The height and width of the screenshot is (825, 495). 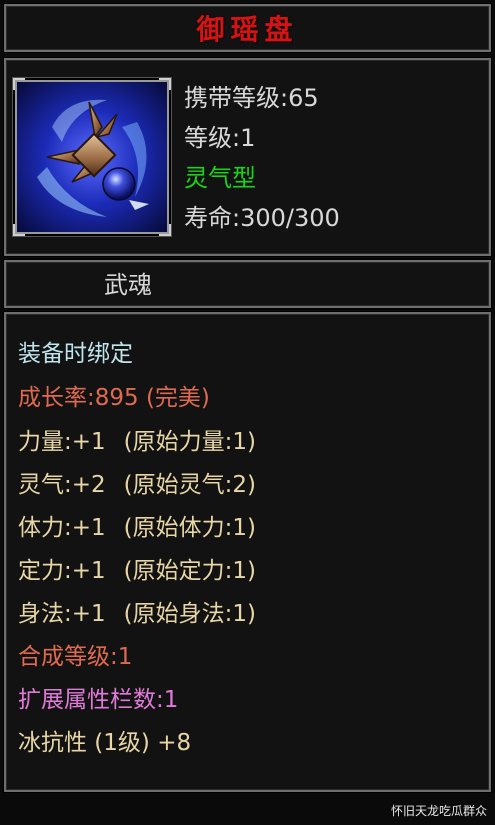 I want to click on soul-row: 武魂, so click(x=247, y=284).